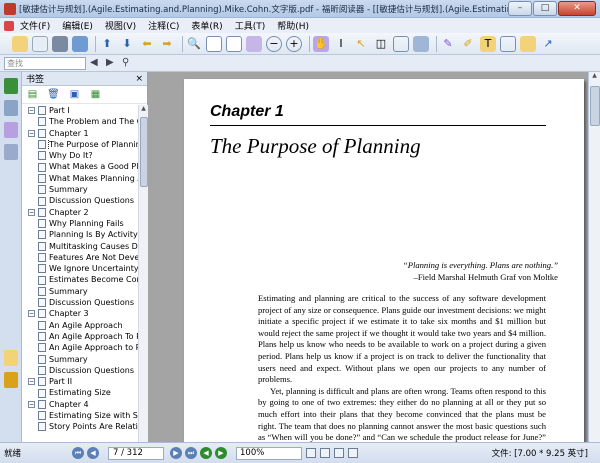 The width and height of the screenshot is (600, 463). What do you see at coordinates (191, 453) in the screenshot?
I see `last-page-icon: ⏭` at bounding box center [191, 453].